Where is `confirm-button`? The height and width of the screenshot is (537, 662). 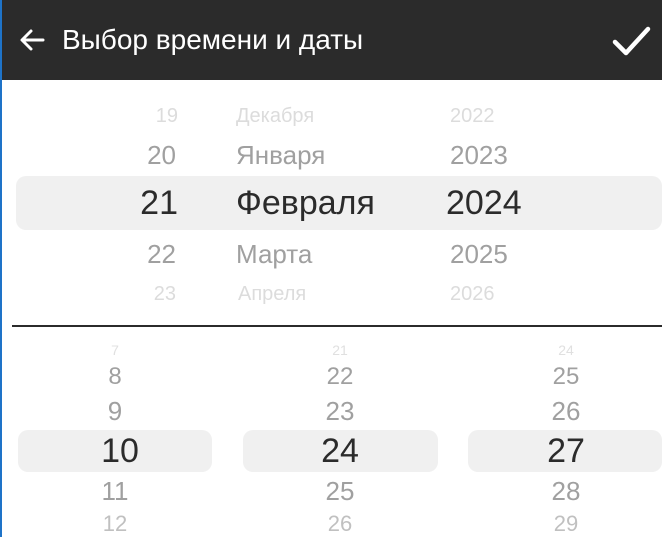 confirm-button is located at coordinates (631, 41).